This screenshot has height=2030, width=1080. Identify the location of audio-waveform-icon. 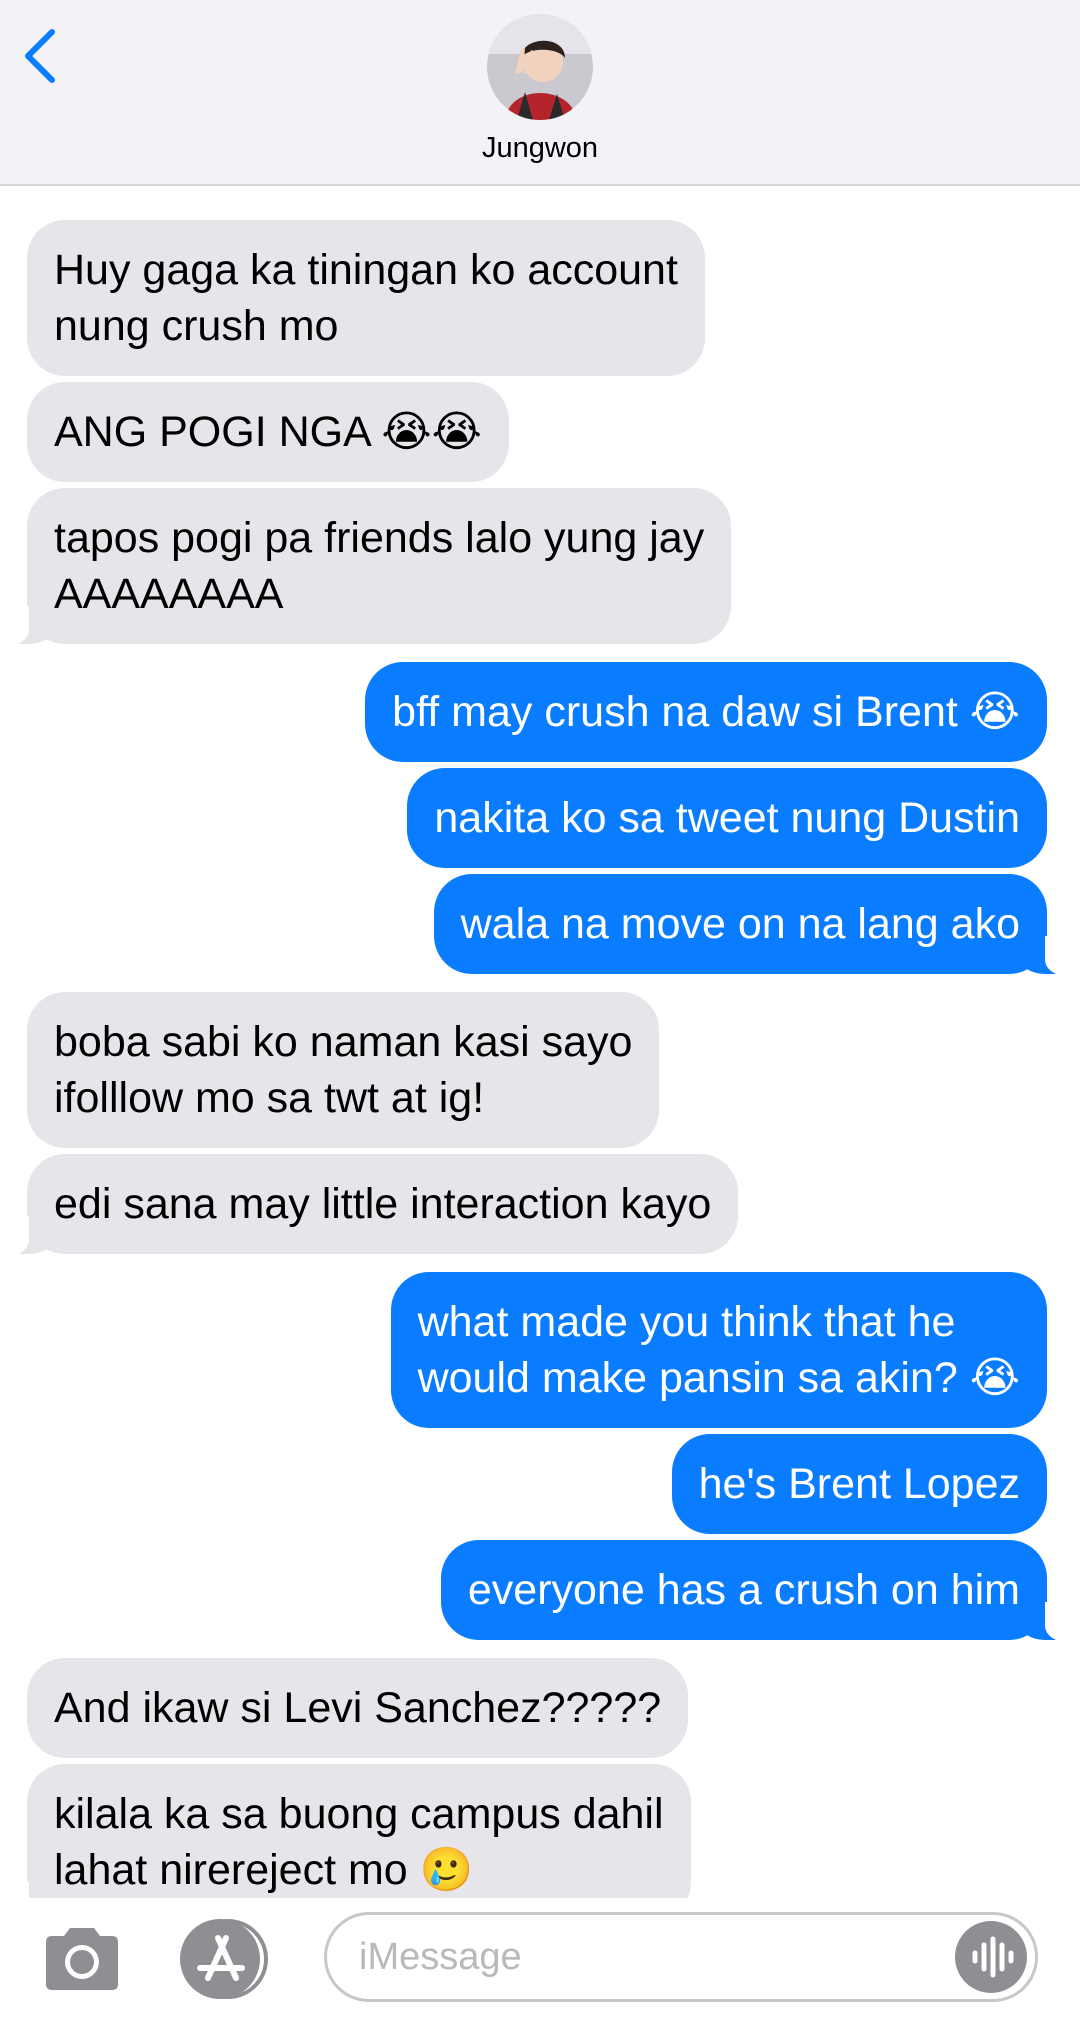
(991, 1957).